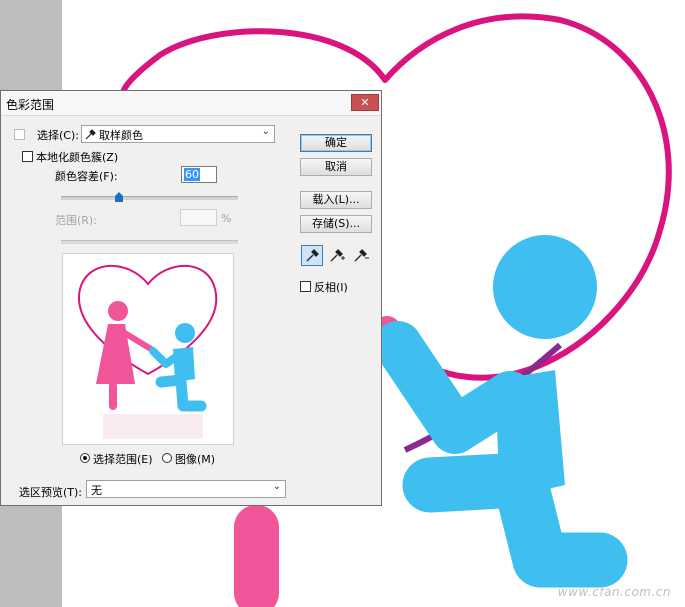  I want to click on close-button: ✕, so click(365, 102).